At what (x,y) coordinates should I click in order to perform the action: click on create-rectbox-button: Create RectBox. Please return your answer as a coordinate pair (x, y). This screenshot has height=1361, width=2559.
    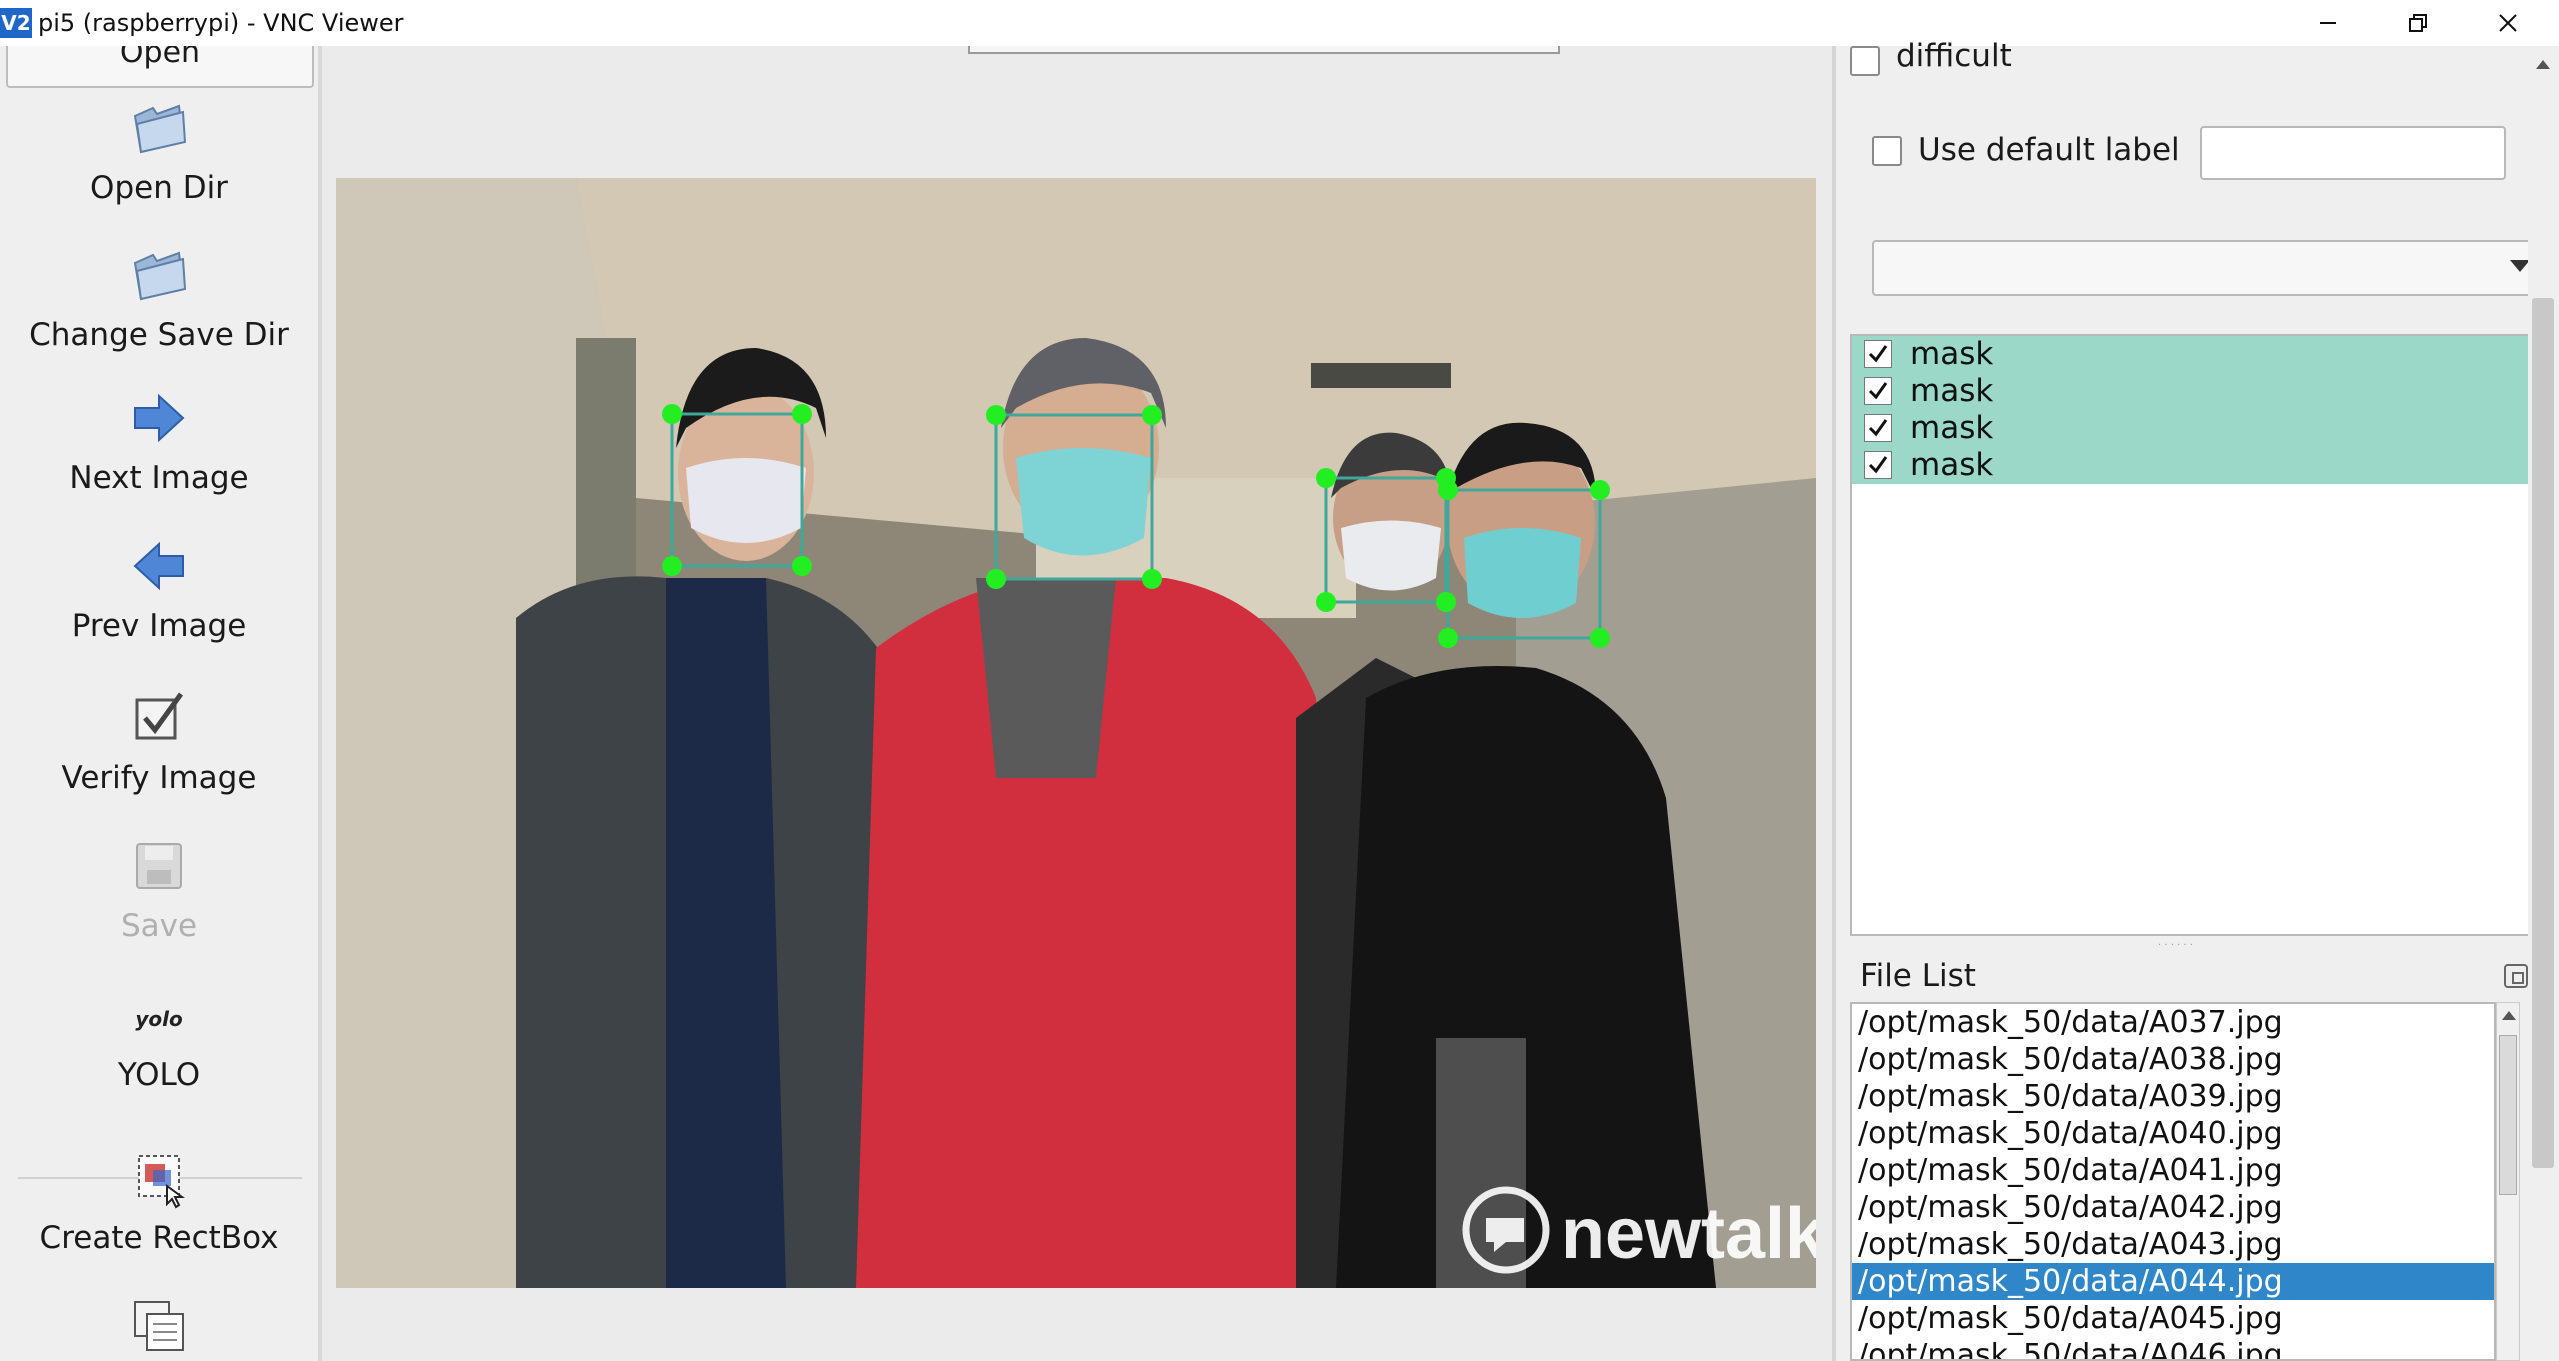
    Looking at the image, I should click on (159, 1201).